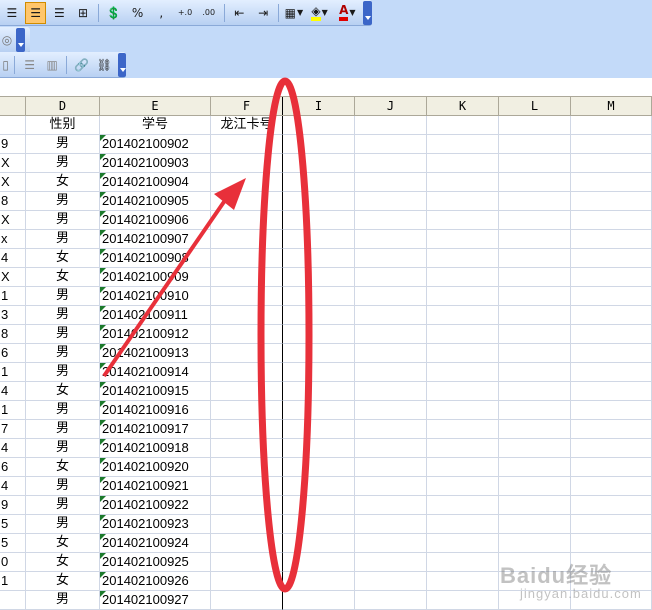 The height and width of the screenshot is (610, 652). I want to click on student-id-cell: 201402100924, so click(155, 543).